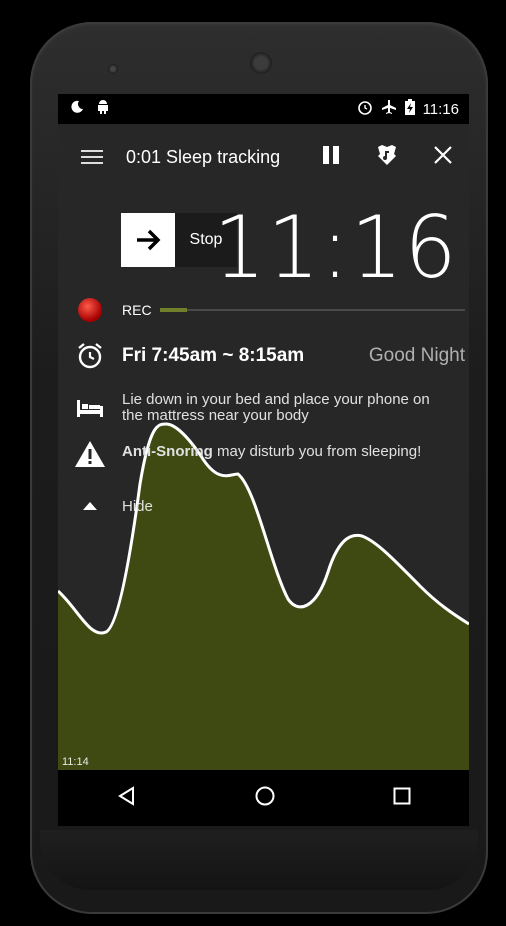 The width and height of the screenshot is (506, 926). I want to click on warning-bold: Anti-Snoring, so click(167, 451).